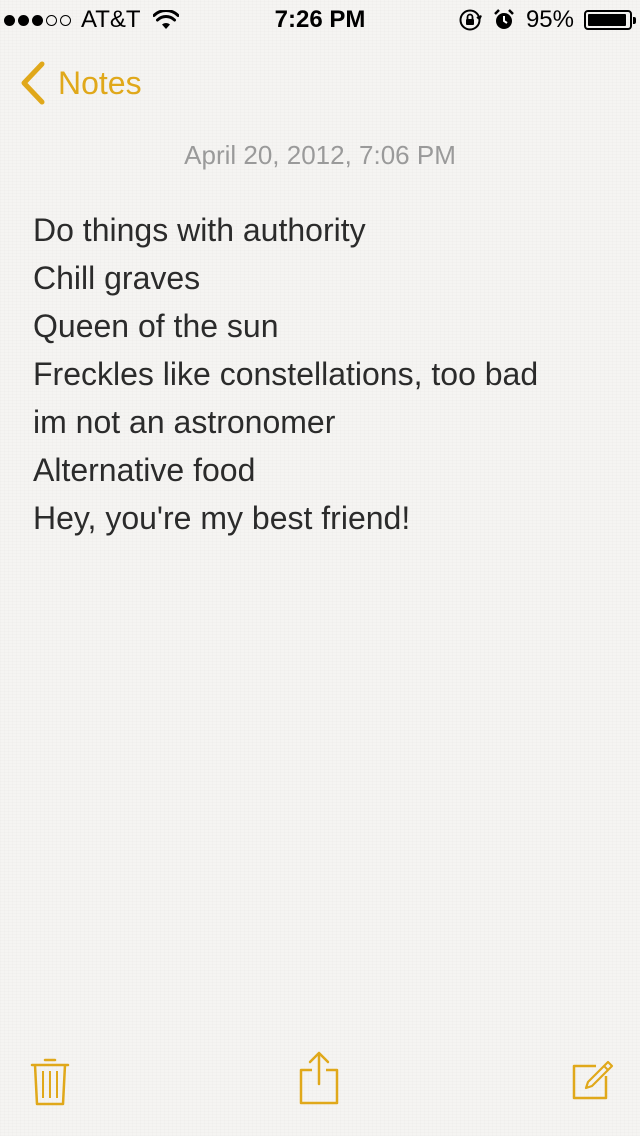  I want to click on status-bar: AT&T 7:26 PM 95%, so click(320, 20).